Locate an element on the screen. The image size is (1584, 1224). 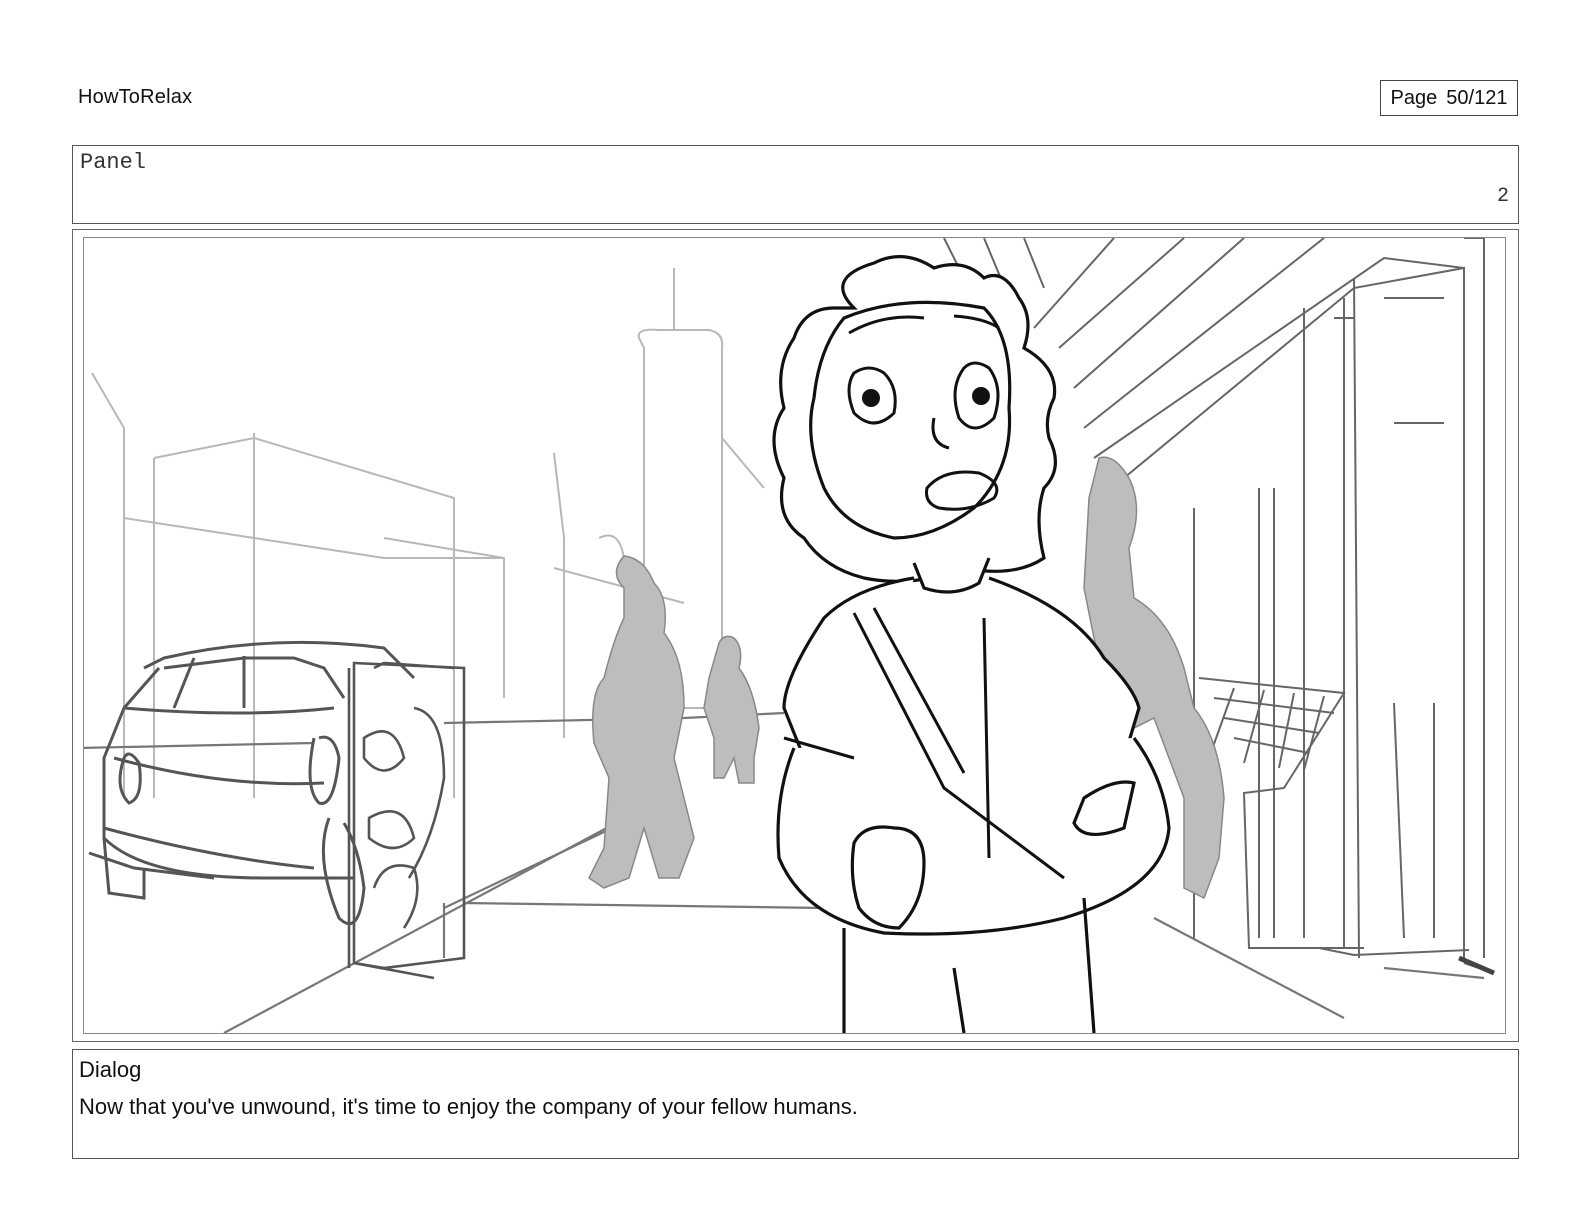
panel-header: Panel 2 is located at coordinates (795, 184).